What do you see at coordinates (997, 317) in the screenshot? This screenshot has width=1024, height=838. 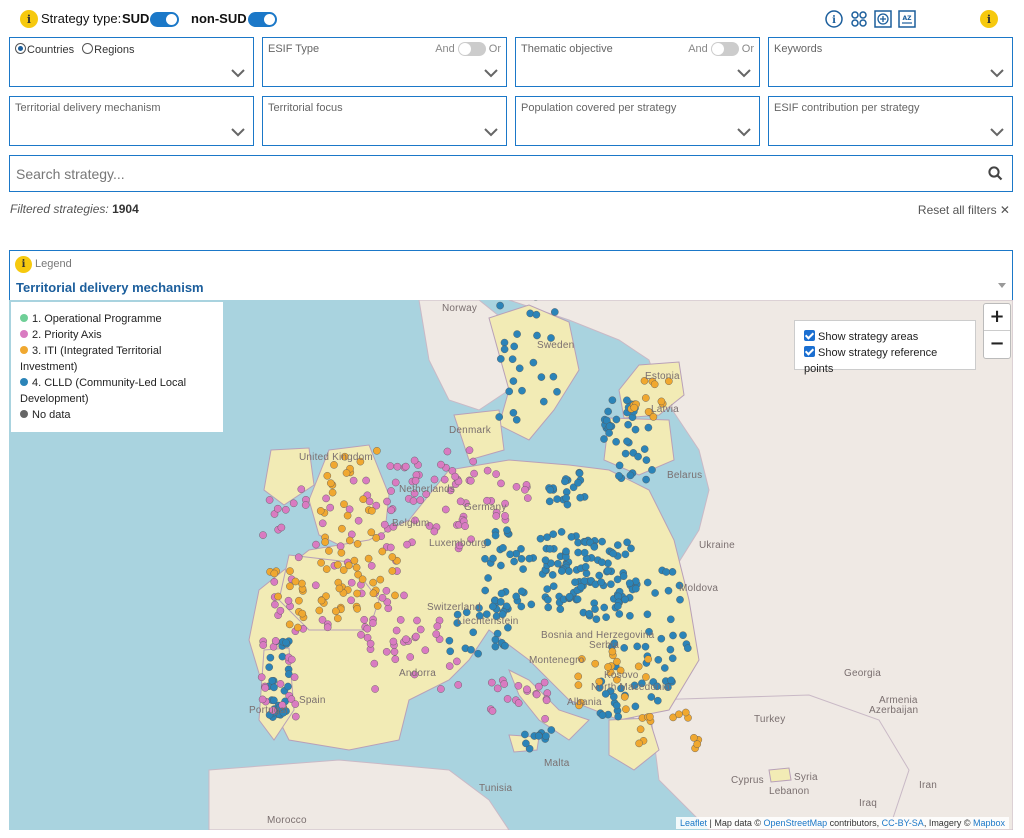 I see `zoom-in-button: +` at bounding box center [997, 317].